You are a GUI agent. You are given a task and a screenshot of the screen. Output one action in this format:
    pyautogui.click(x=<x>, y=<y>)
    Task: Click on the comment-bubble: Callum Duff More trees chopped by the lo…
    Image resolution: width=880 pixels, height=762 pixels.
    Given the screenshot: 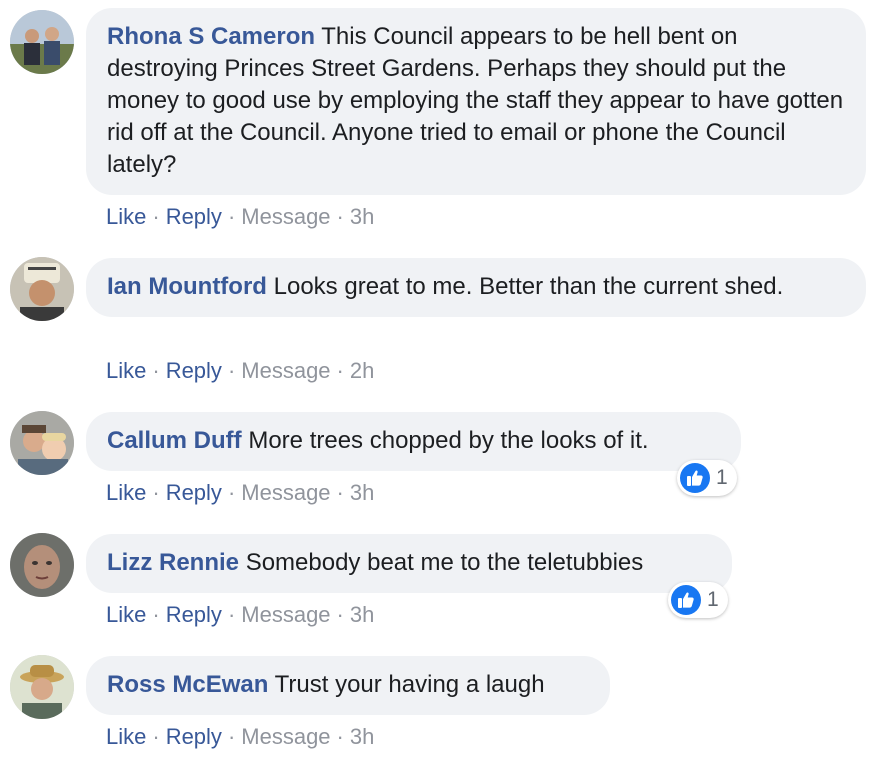 What is the action you would take?
    pyautogui.click(x=413, y=441)
    